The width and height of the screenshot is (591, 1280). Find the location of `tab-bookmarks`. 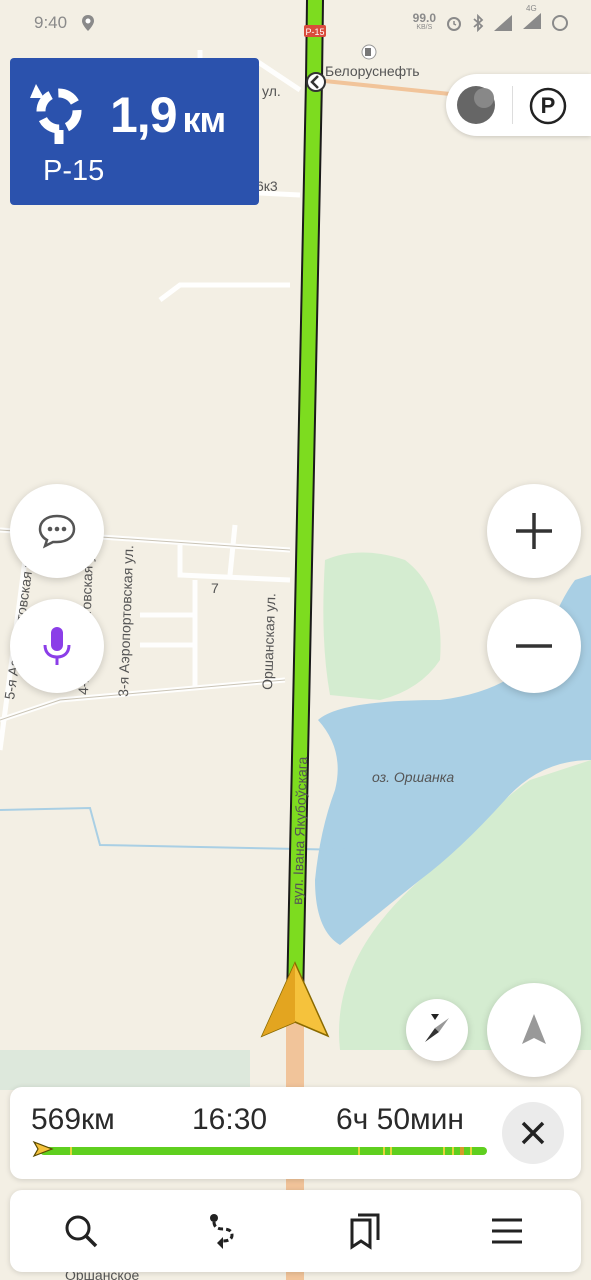

tab-bookmarks is located at coordinates (365, 1231).